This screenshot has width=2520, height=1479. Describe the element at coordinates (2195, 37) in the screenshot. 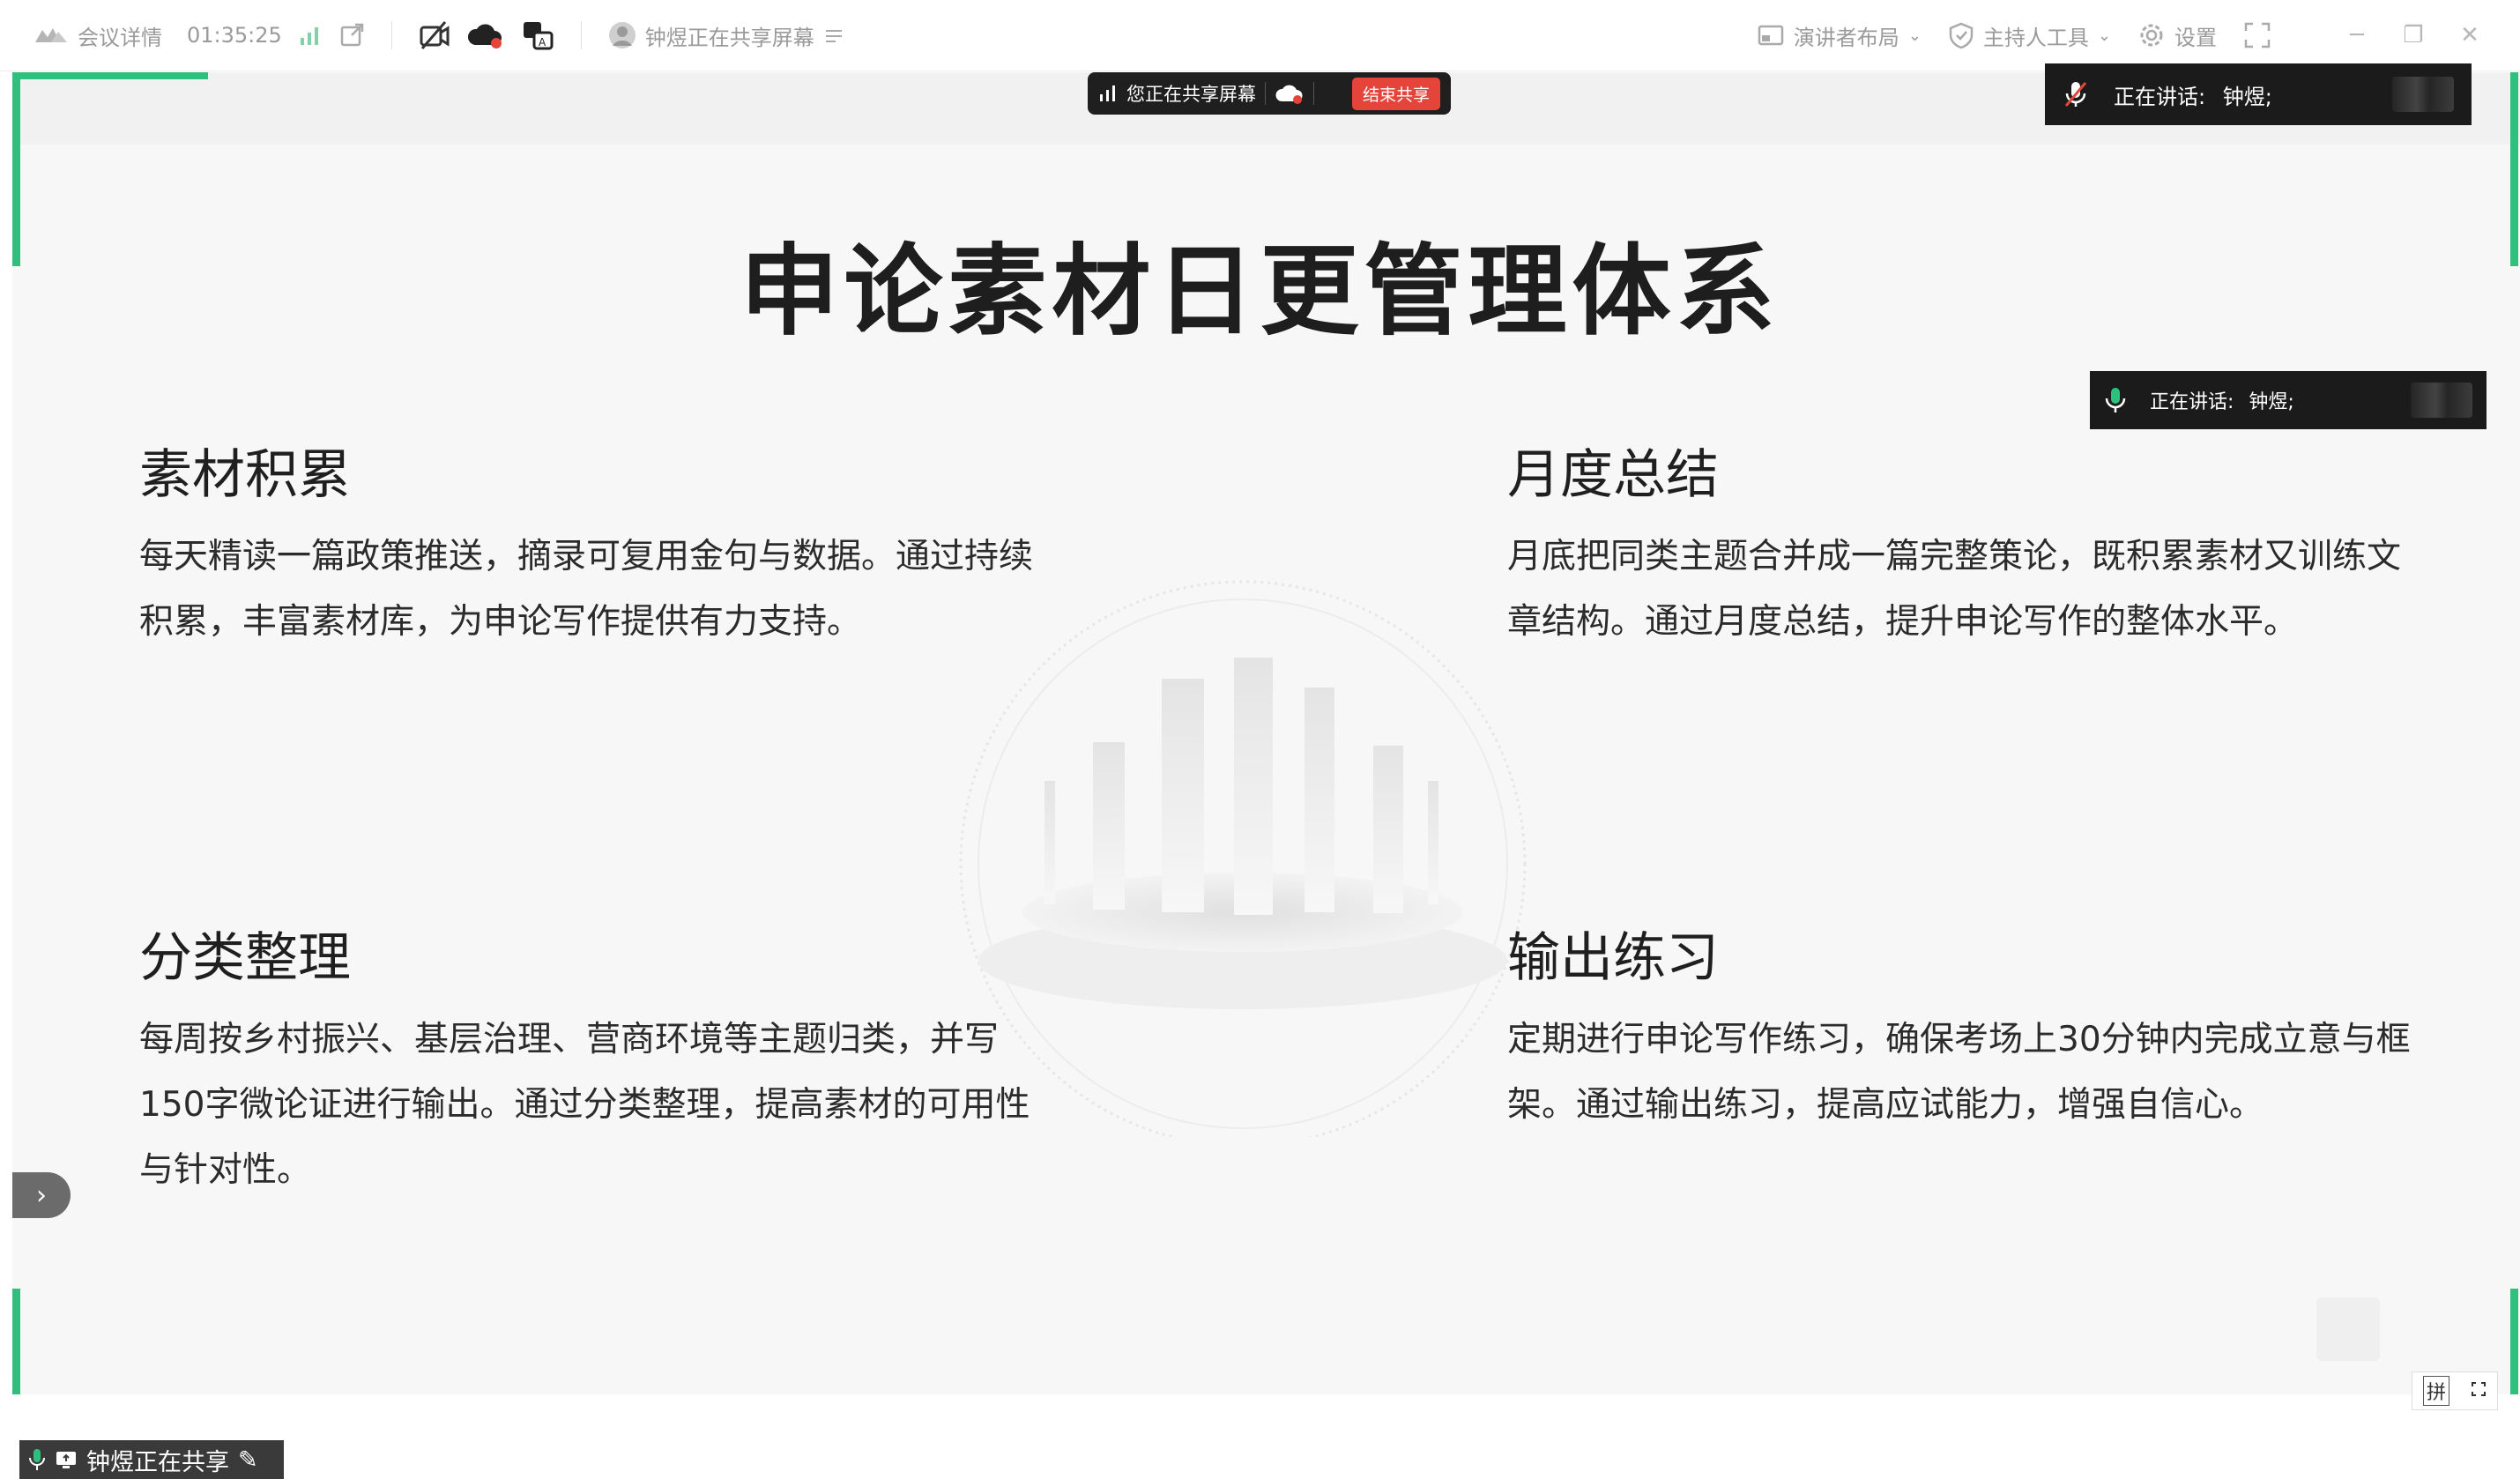

I see `settings-label: 设置` at that location.